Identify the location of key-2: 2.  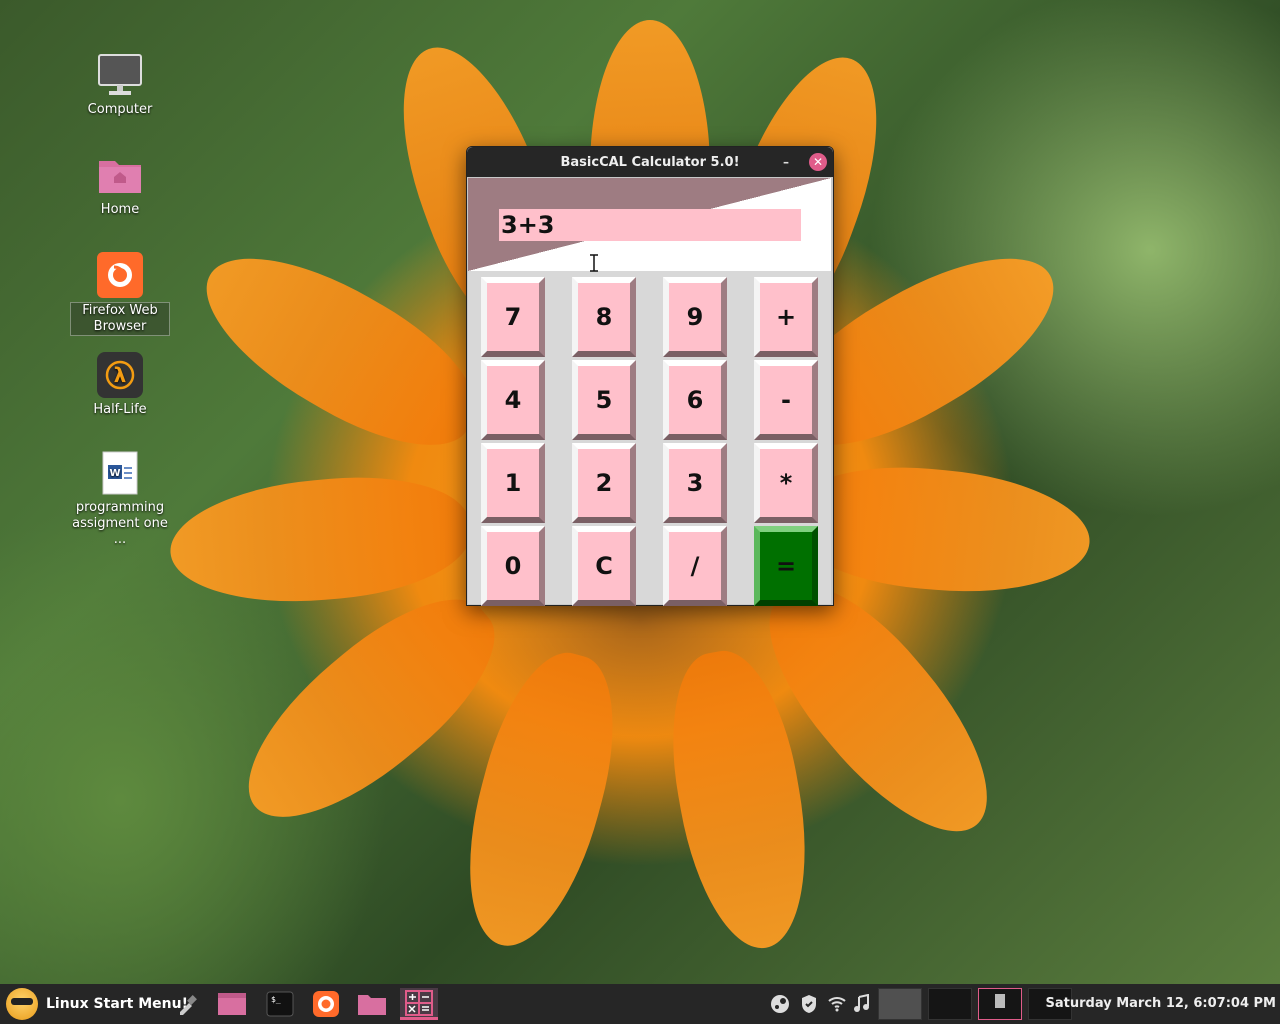
(604, 483).